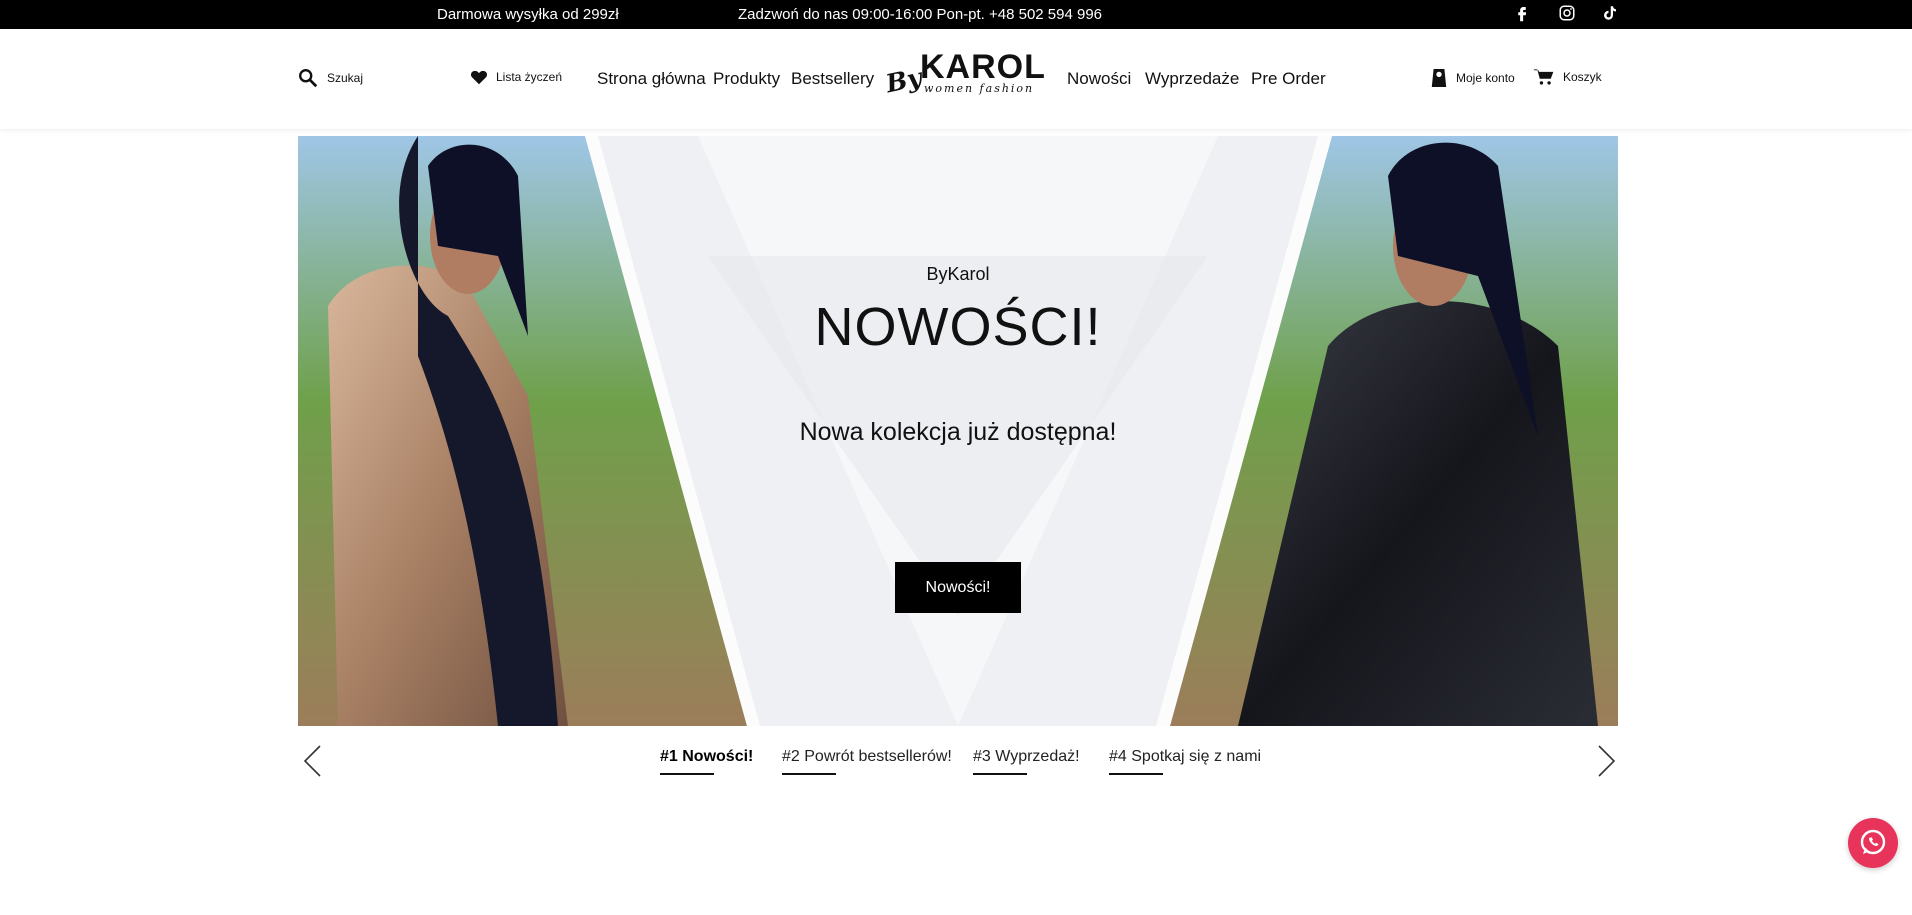 The height and width of the screenshot is (915, 1912). I want to click on account-link: Moje konto, so click(1472, 78).